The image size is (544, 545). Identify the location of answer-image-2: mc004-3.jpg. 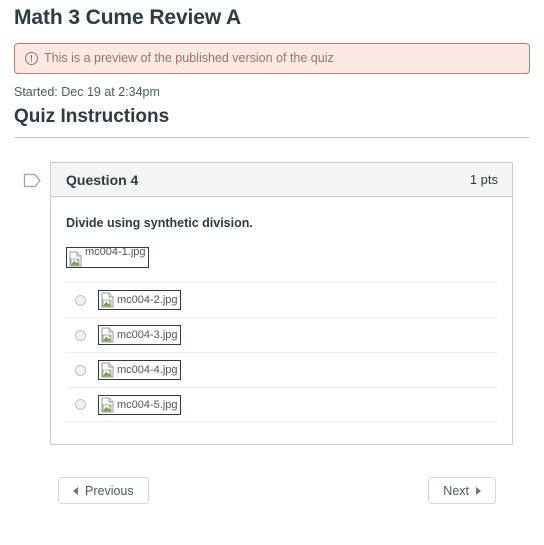
(139, 335).